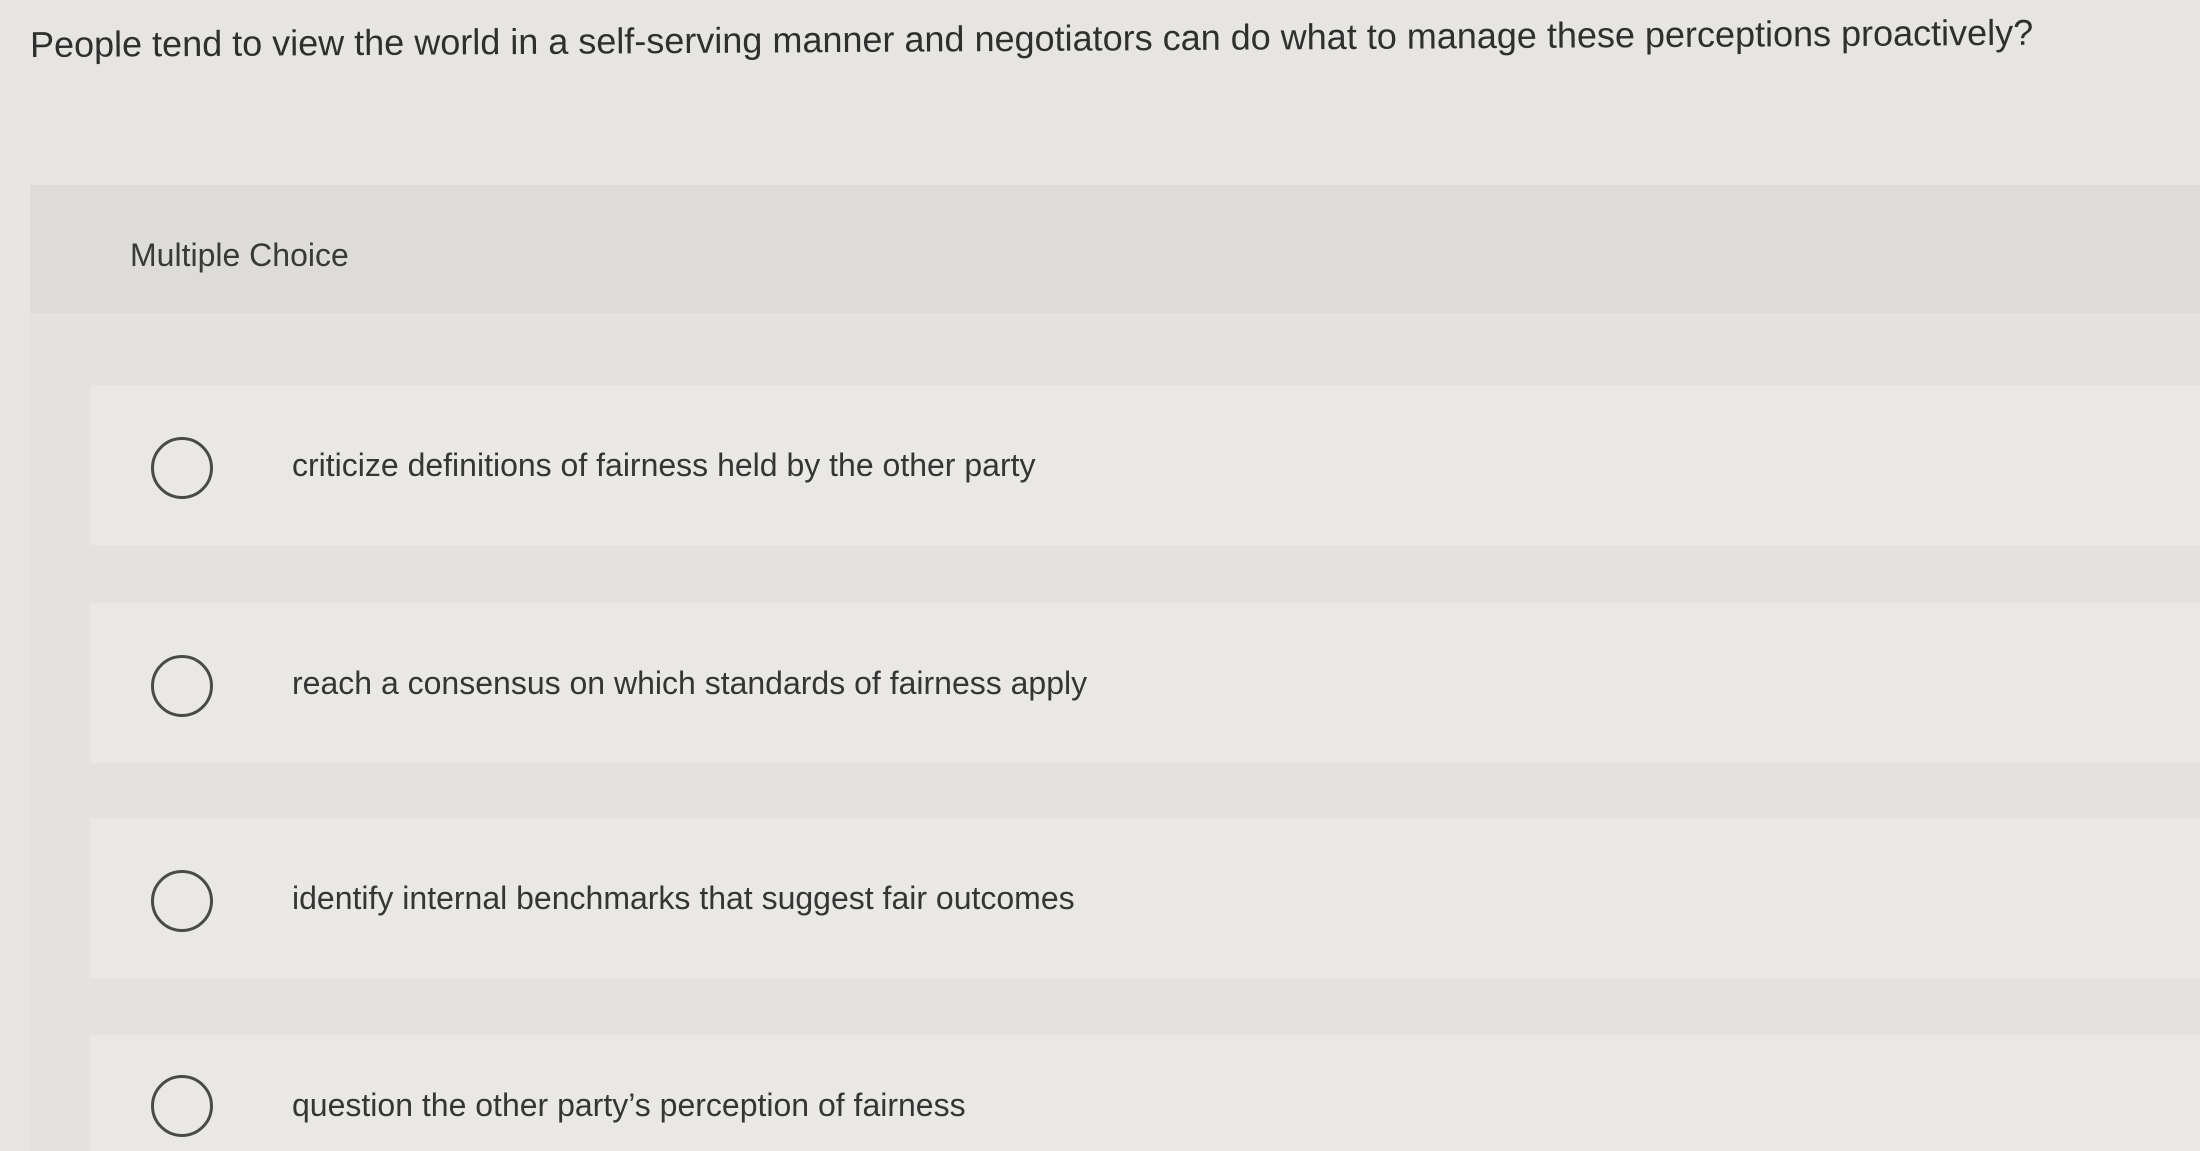 The image size is (2200, 1151). What do you see at coordinates (1115, 249) in the screenshot?
I see `panel-header: Multiple Choice` at bounding box center [1115, 249].